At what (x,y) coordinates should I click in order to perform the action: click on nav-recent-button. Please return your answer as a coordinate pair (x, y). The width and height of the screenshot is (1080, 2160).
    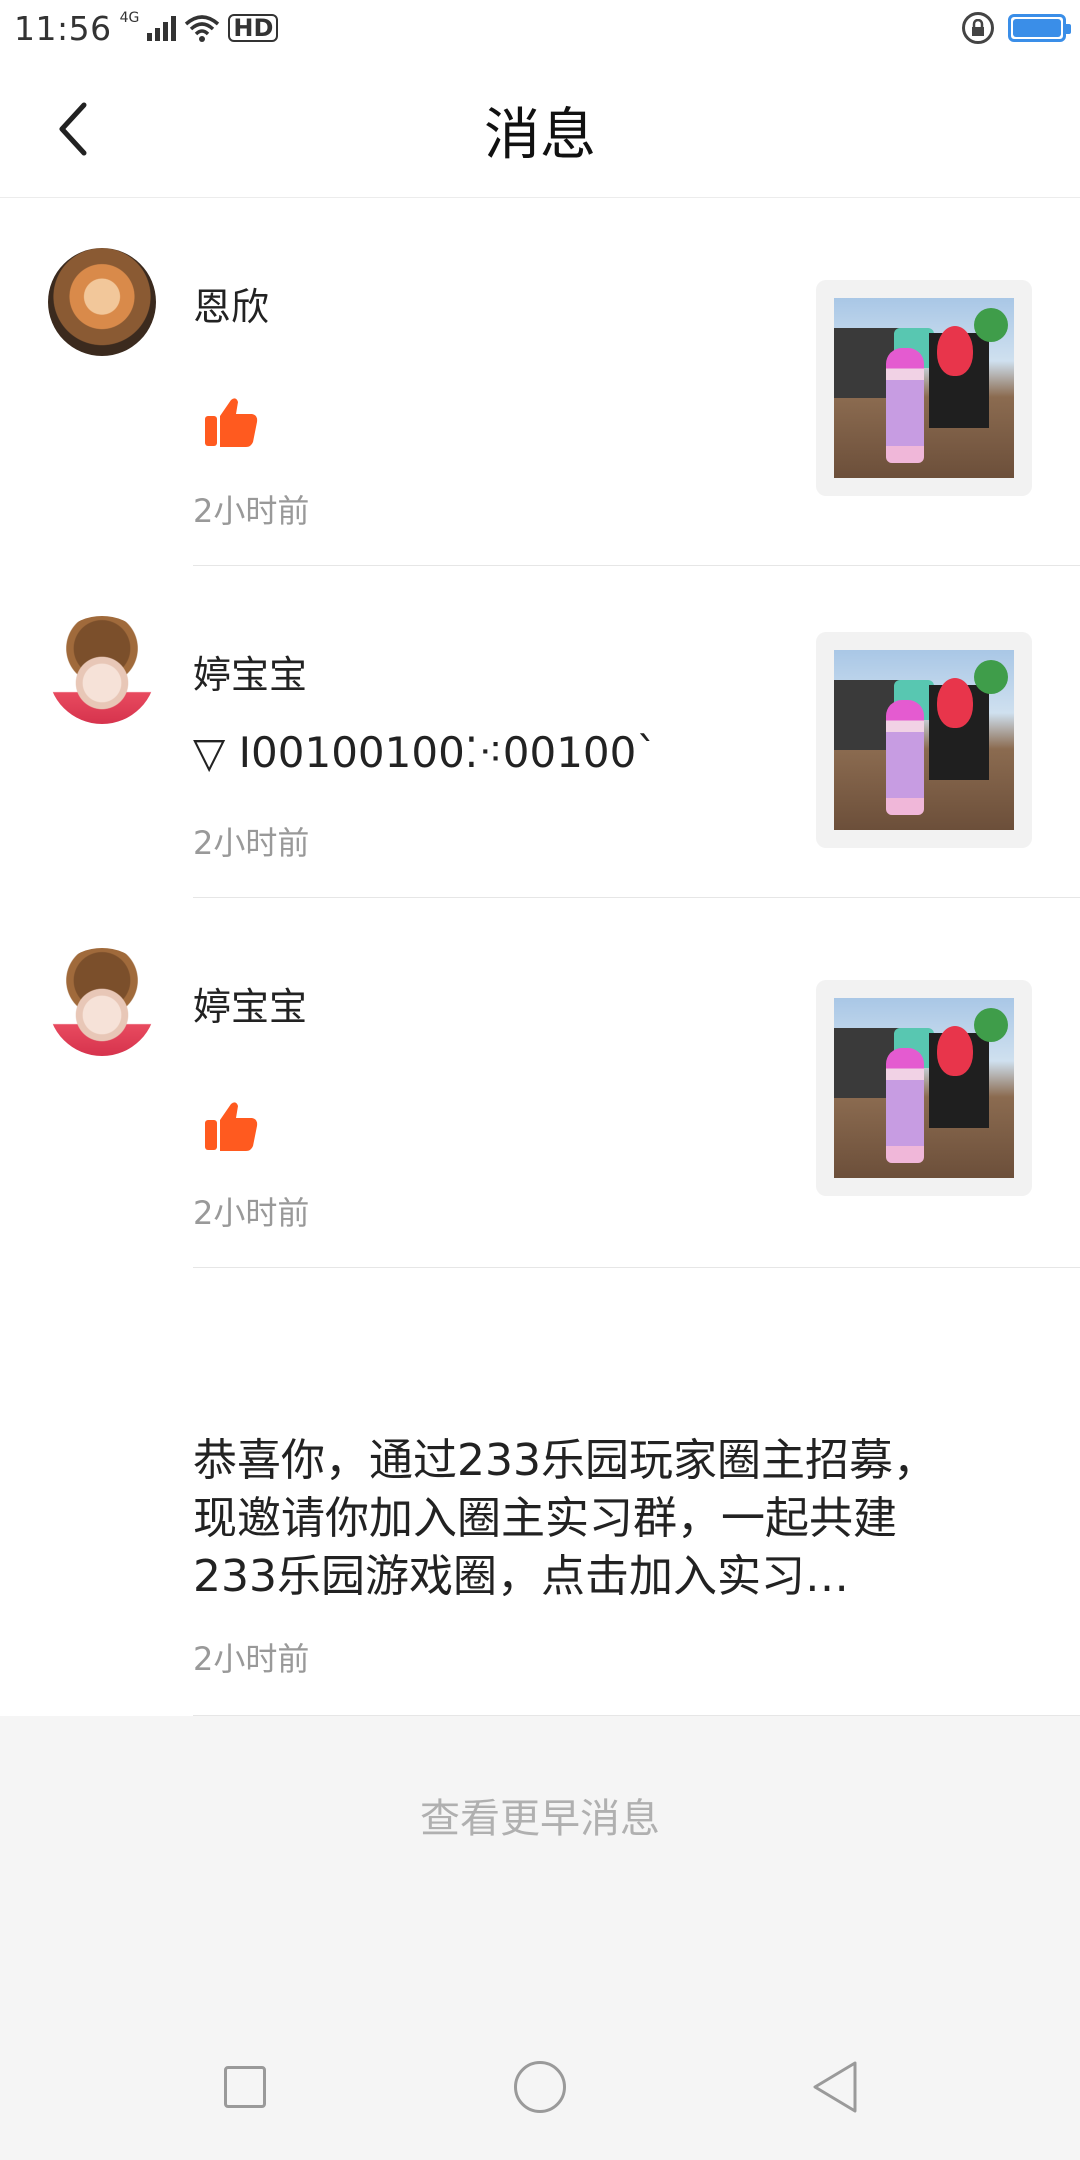
    Looking at the image, I should click on (245, 2087).